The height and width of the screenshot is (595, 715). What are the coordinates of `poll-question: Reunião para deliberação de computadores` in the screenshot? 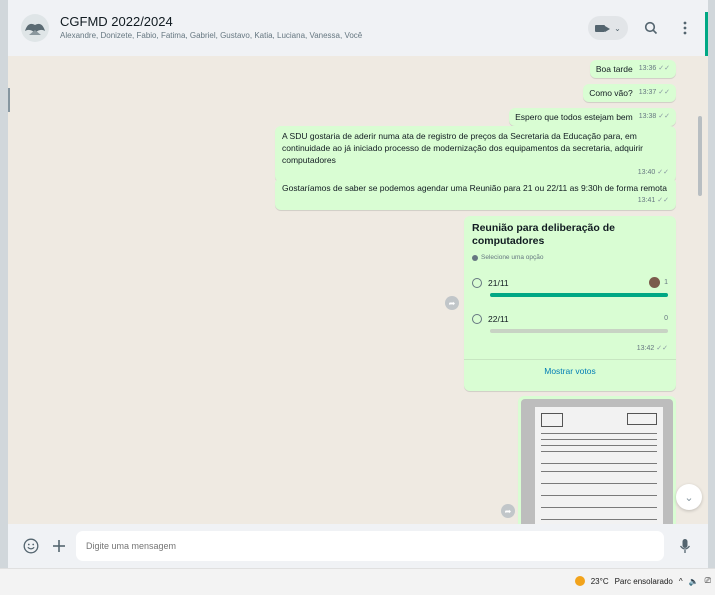 It's located at (543, 234).